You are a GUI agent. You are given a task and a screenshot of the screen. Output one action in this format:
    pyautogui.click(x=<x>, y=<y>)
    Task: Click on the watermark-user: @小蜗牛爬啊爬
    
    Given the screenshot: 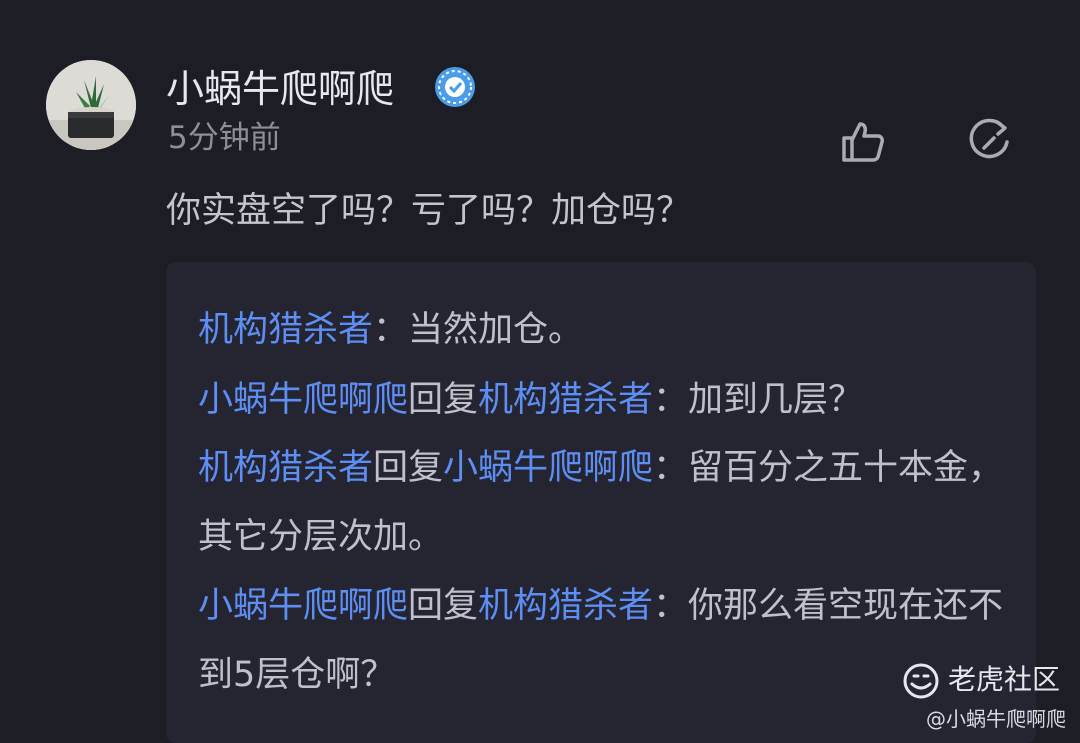 What is the action you would take?
    pyautogui.click(x=996, y=719)
    